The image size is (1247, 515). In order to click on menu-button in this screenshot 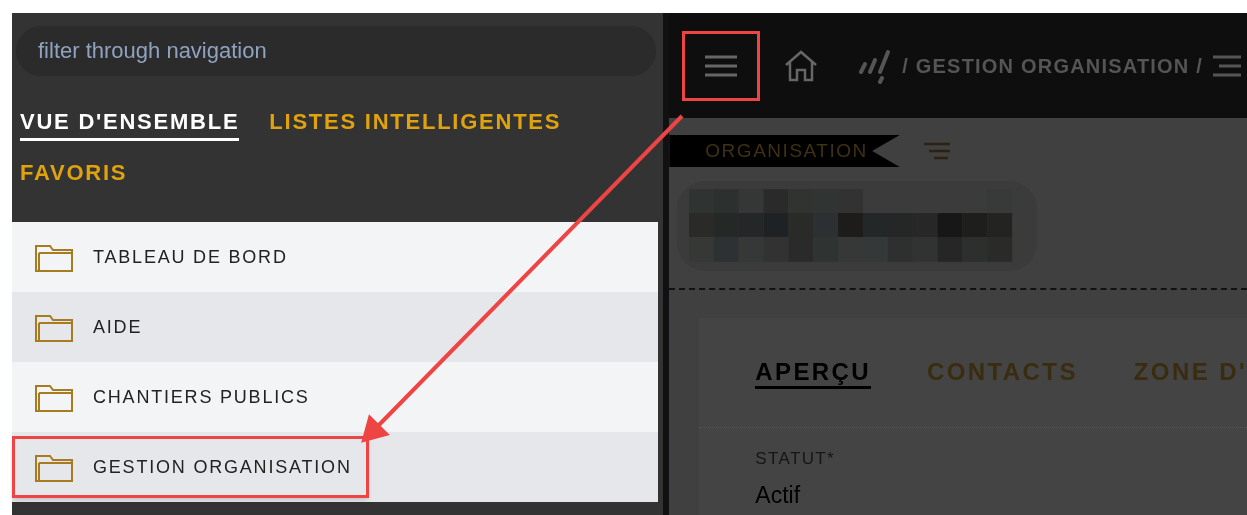, I will do `click(721, 65)`.